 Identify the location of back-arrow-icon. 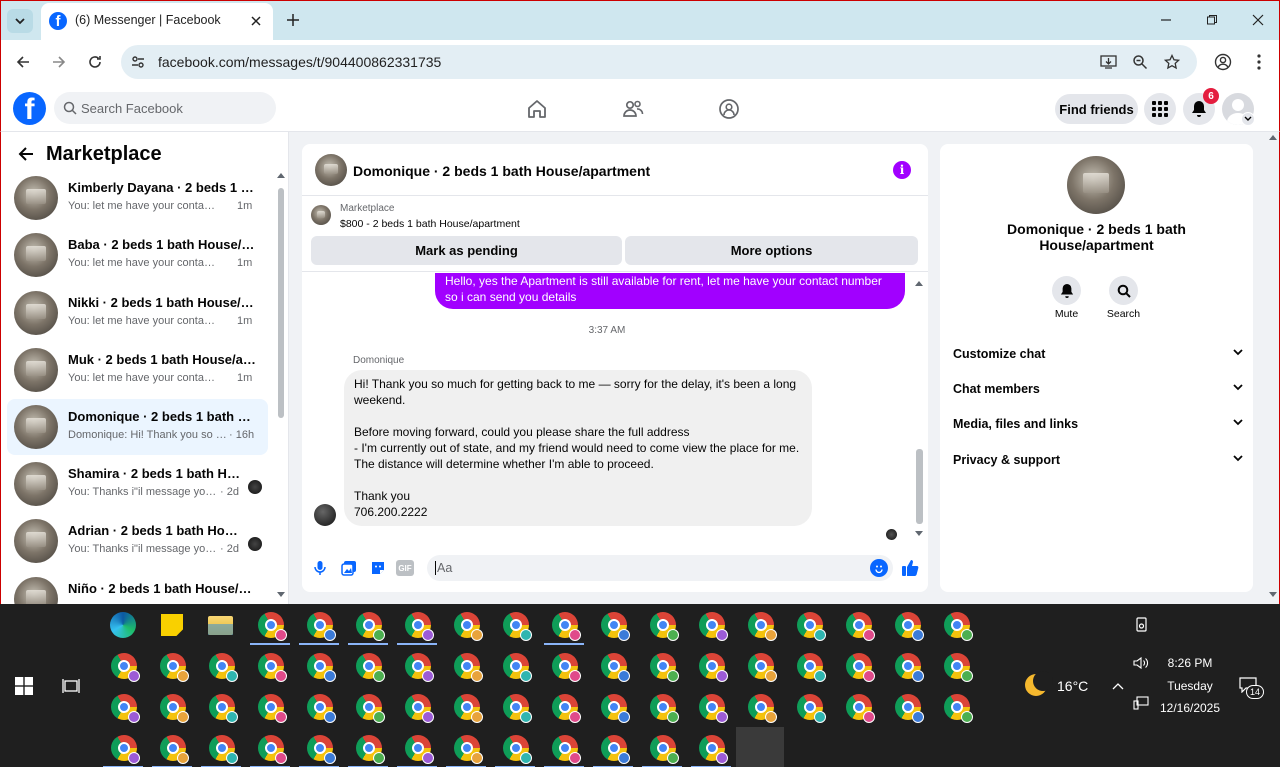
(26, 154).